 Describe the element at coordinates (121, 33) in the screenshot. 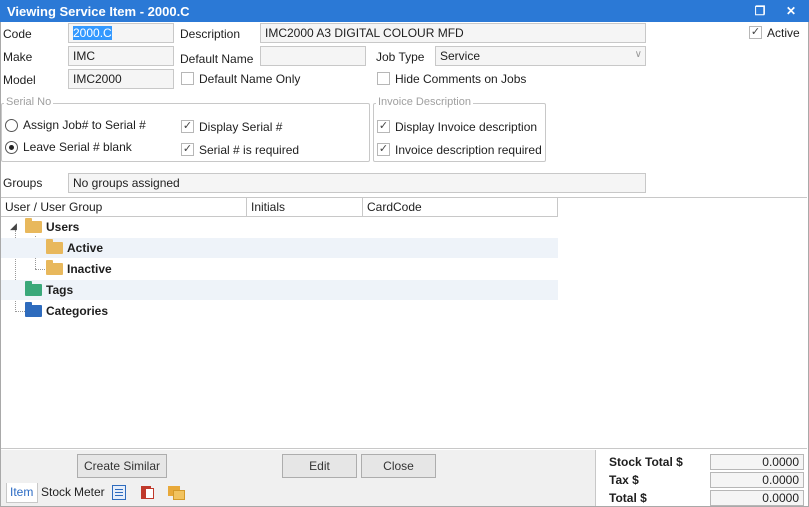

I see `code-field: 2000.C` at that location.